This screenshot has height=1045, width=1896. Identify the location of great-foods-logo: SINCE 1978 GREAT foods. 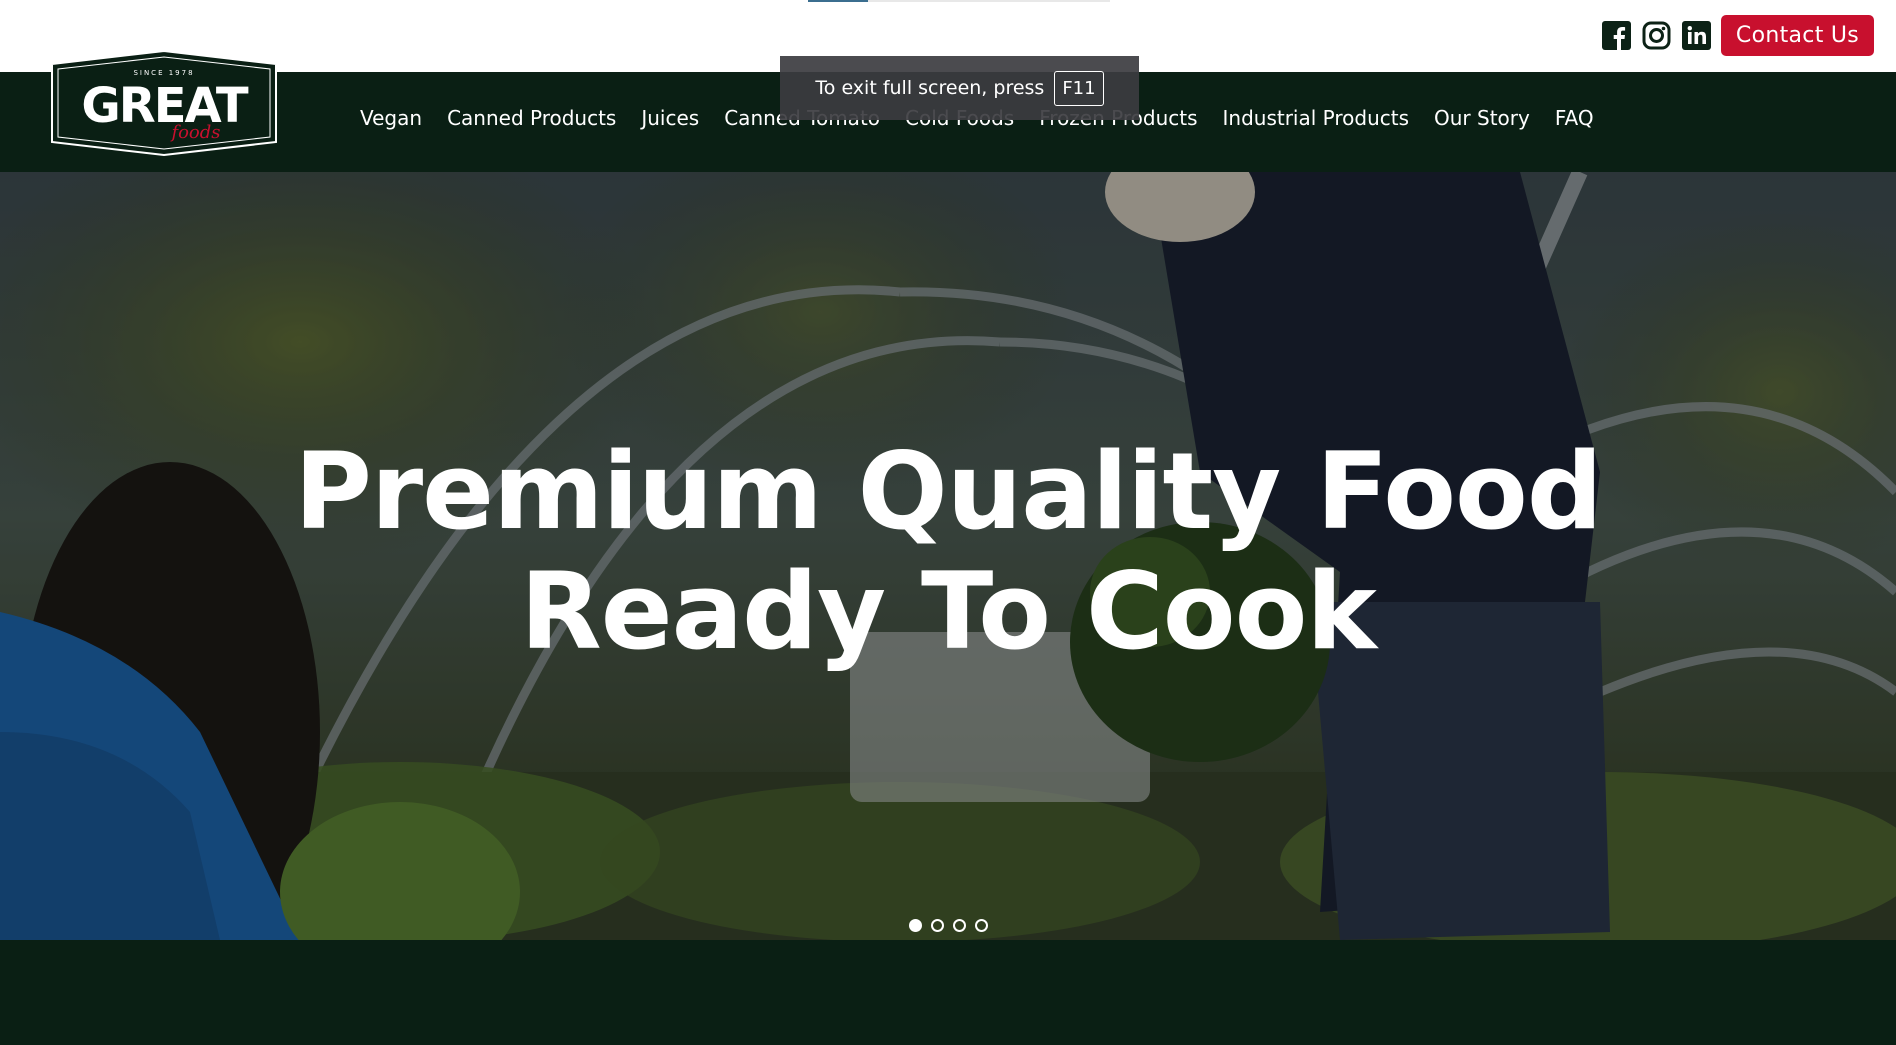
(164, 103).